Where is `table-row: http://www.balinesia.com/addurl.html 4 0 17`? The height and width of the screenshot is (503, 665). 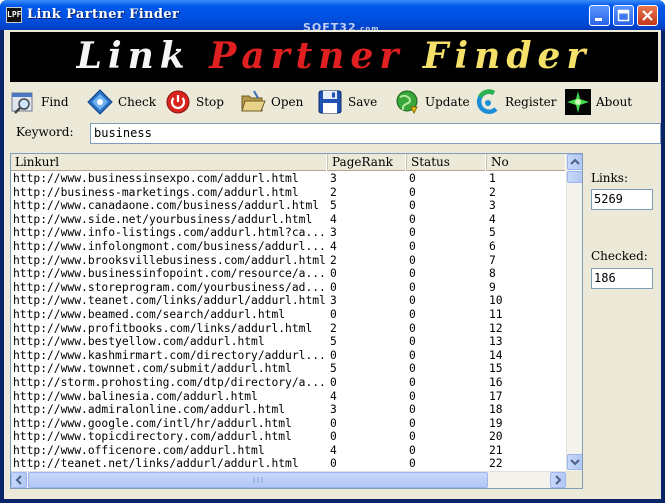 table-row: http://www.balinesia.com/addurl.html 4 0 17 is located at coordinates (289, 397).